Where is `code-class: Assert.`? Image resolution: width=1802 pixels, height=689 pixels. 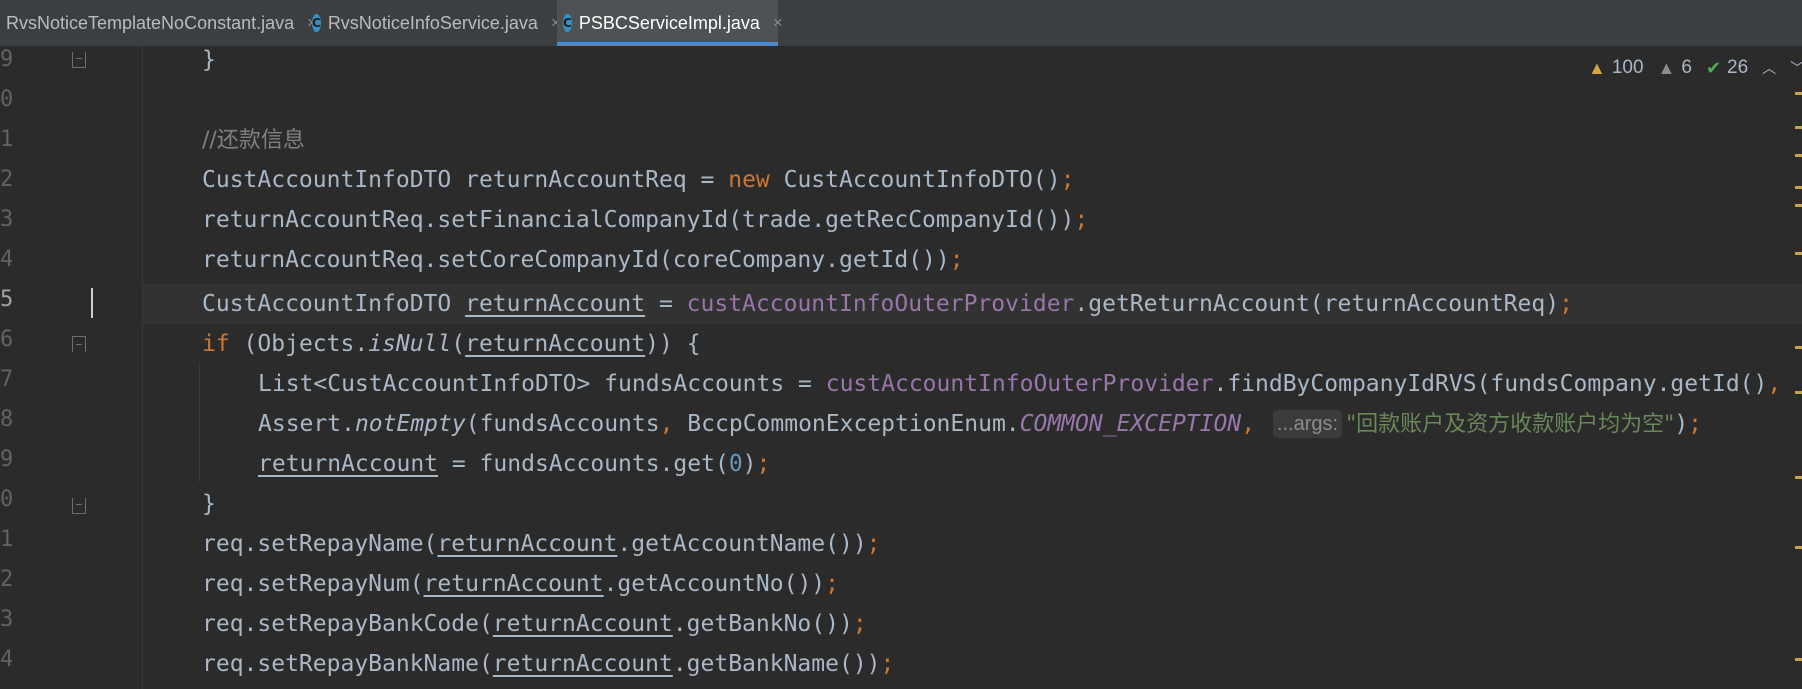
code-class: Assert. is located at coordinates (306, 424).